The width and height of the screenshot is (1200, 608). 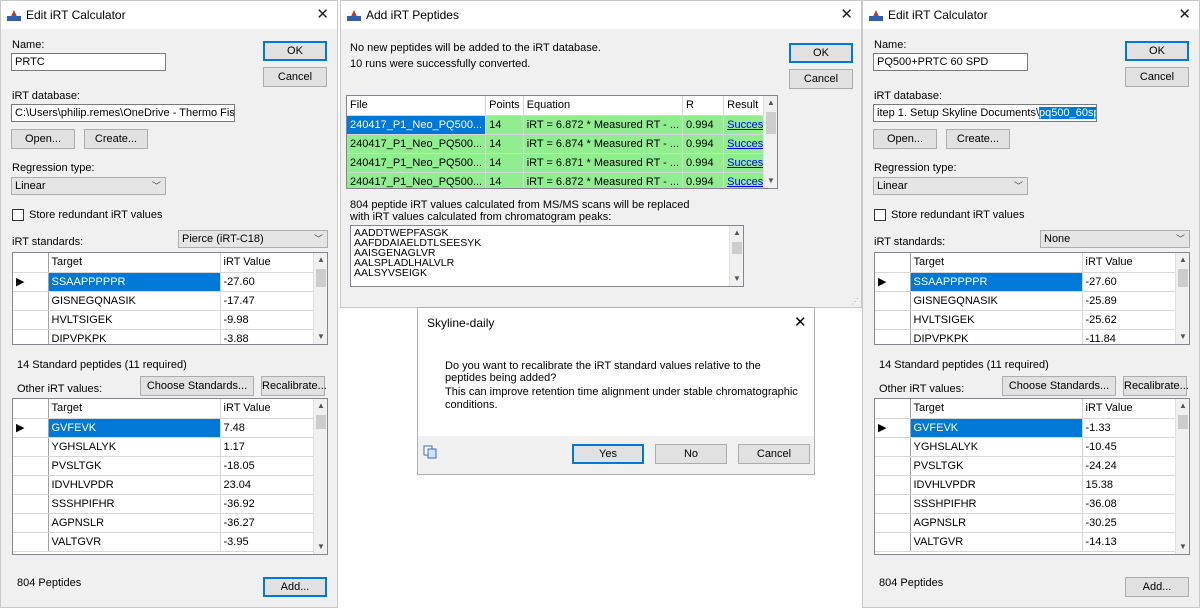 What do you see at coordinates (267, 428) in the screenshot?
I see `cell-irt-value: 7.48` at bounding box center [267, 428].